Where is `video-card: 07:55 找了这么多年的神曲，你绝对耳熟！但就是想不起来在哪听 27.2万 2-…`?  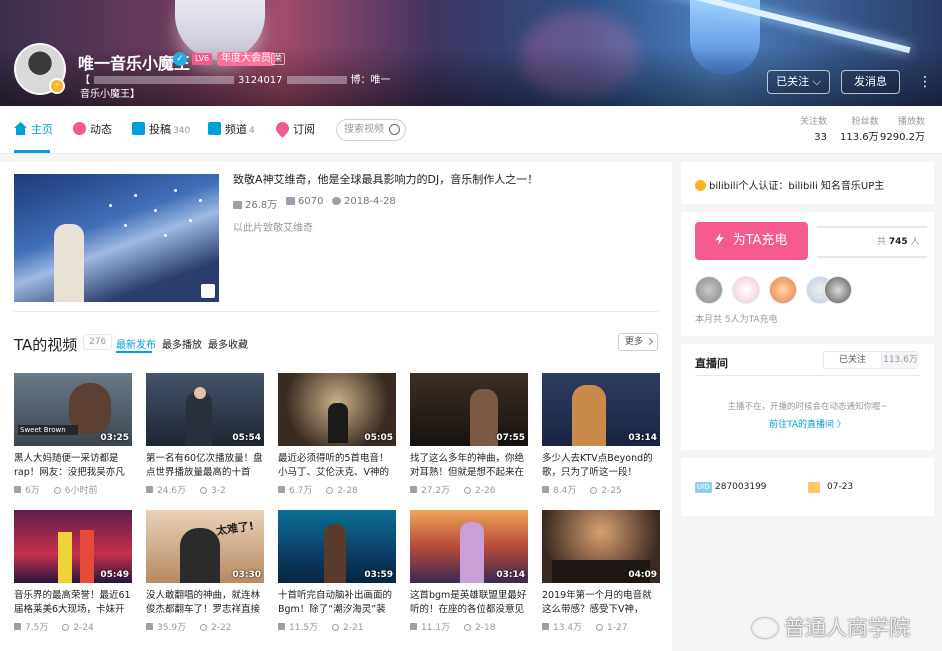 video-card: 07:55 找了这么多年的神曲，你绝对耳熟！但就是想不起来在哪听 27.2万 2-… is located at coordinates (469, 434).